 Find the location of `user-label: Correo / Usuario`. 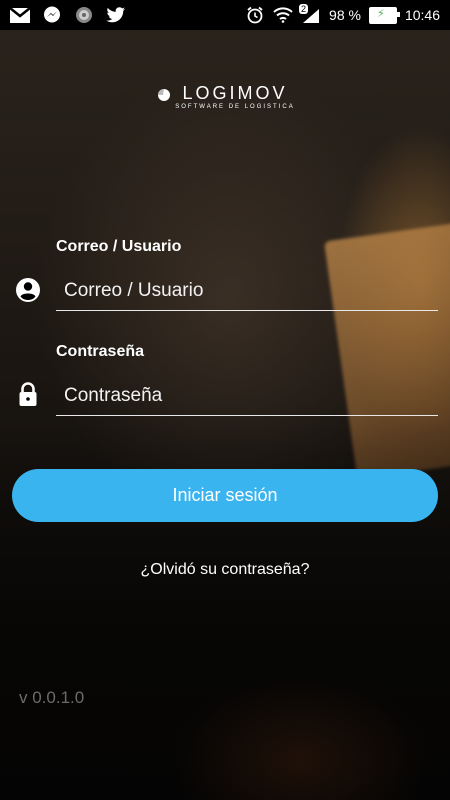

user-label: Correo / Usuario is located at coordinates (119, 246).